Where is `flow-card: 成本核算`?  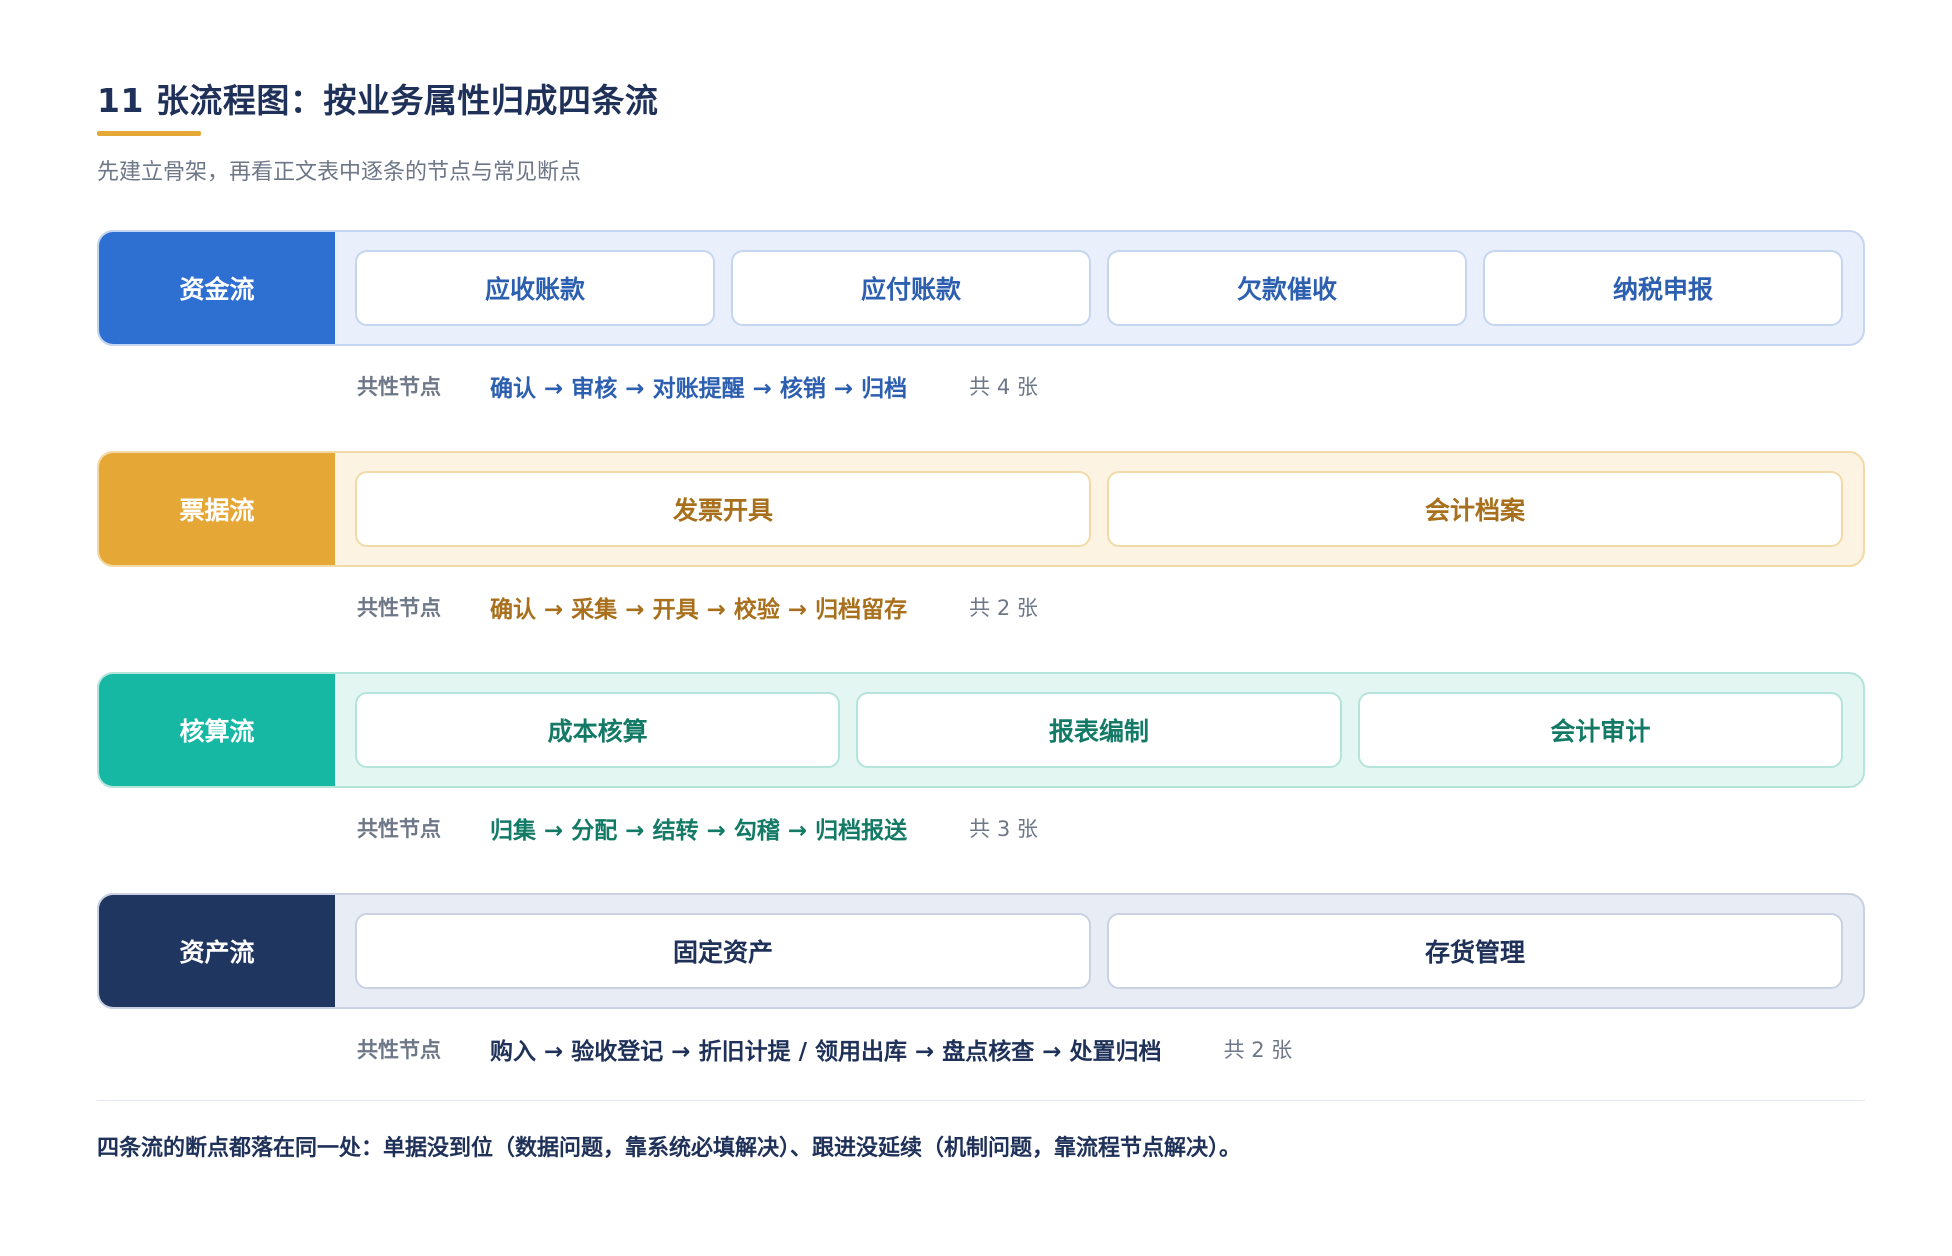 flow-card: 成本核算 is located at coordinates (598, 730).